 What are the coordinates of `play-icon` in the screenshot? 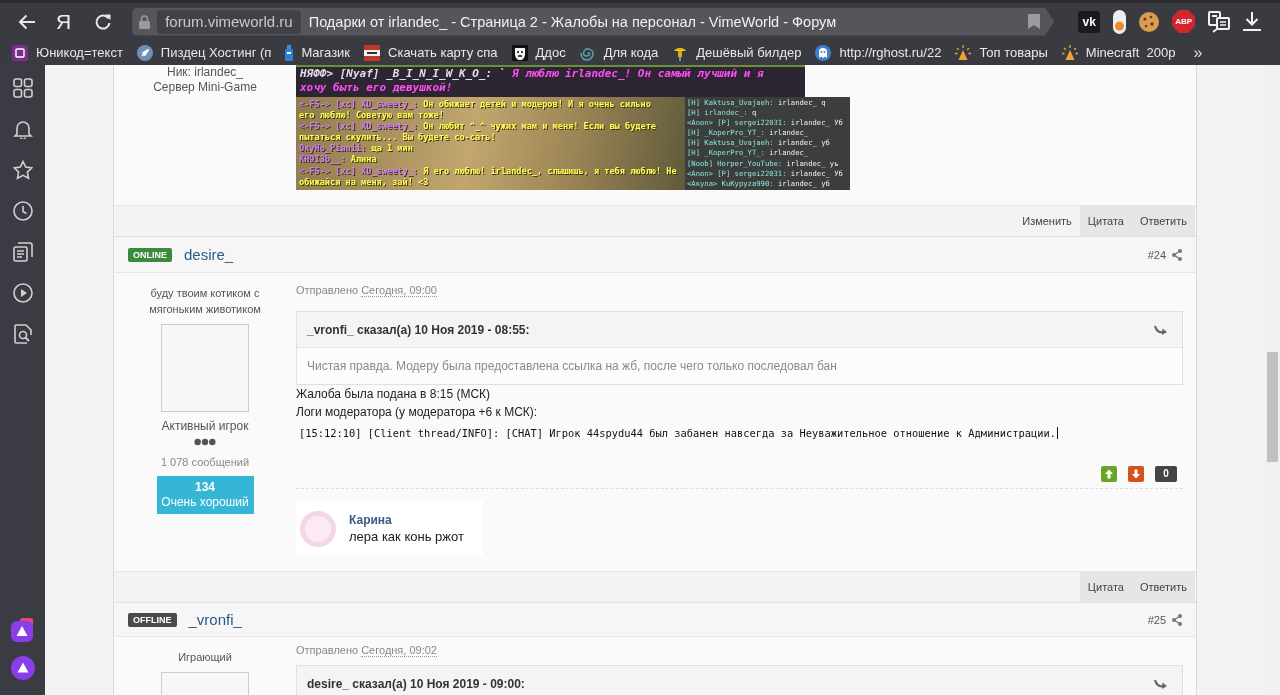 It's located at (22, 293).